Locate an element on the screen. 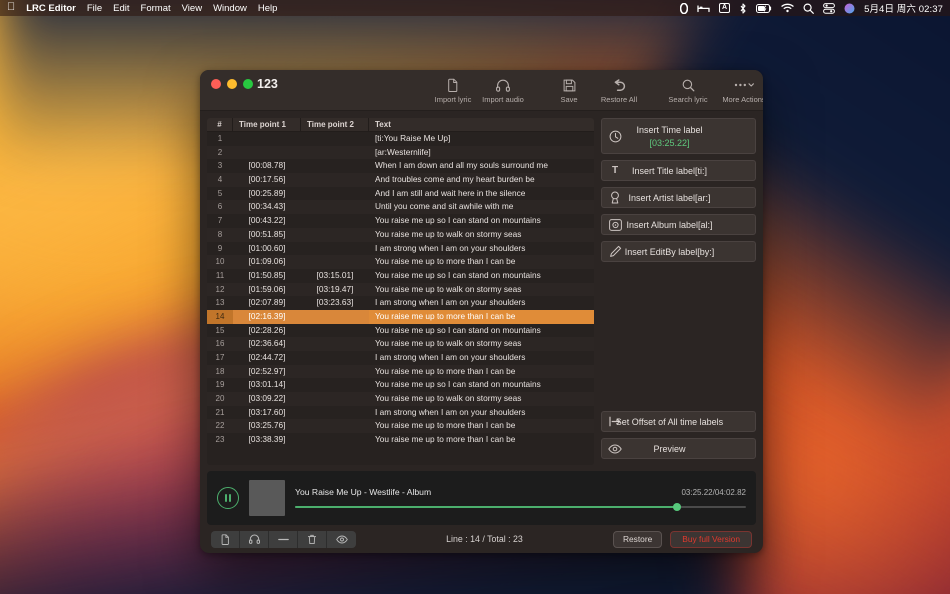  insert-time-label-button: Insert Time label [03:25.22] is located at coordinates (678, 136).